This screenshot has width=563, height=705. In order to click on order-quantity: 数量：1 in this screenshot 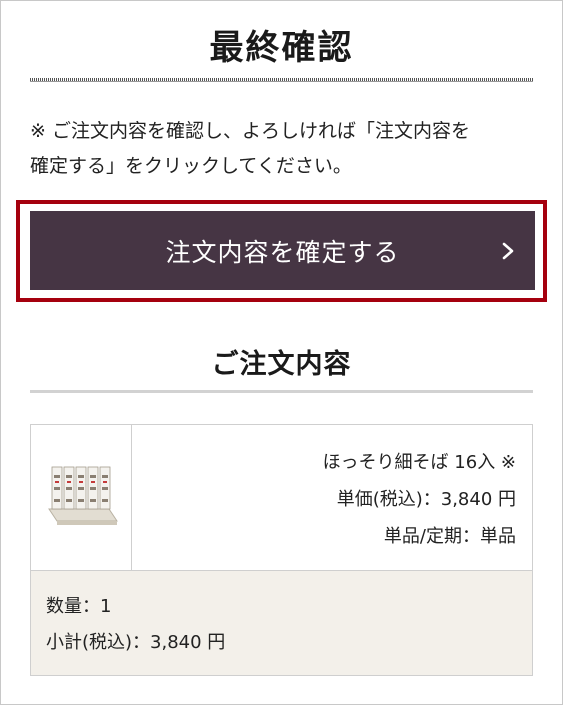, I will do `click(79, 606)`.